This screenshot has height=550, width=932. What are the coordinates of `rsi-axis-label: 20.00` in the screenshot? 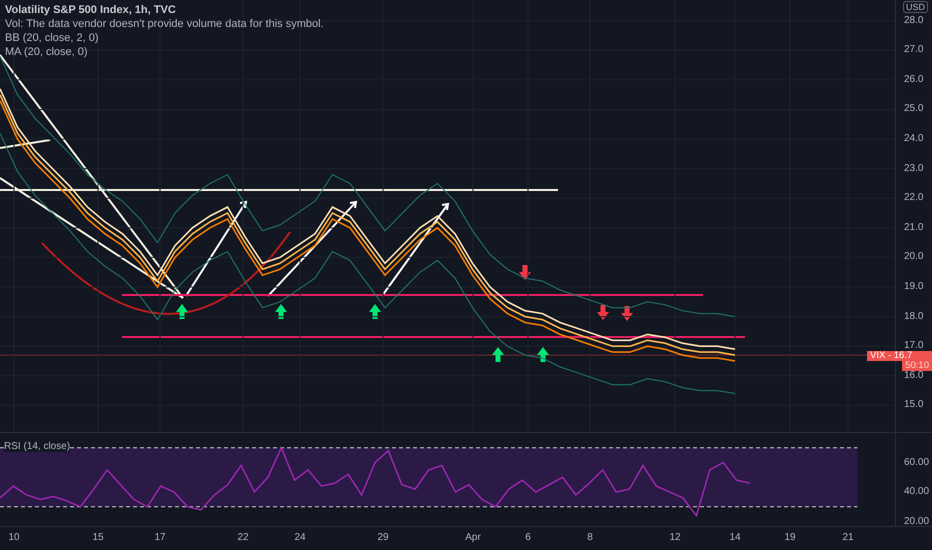 It's located at (917, 521).